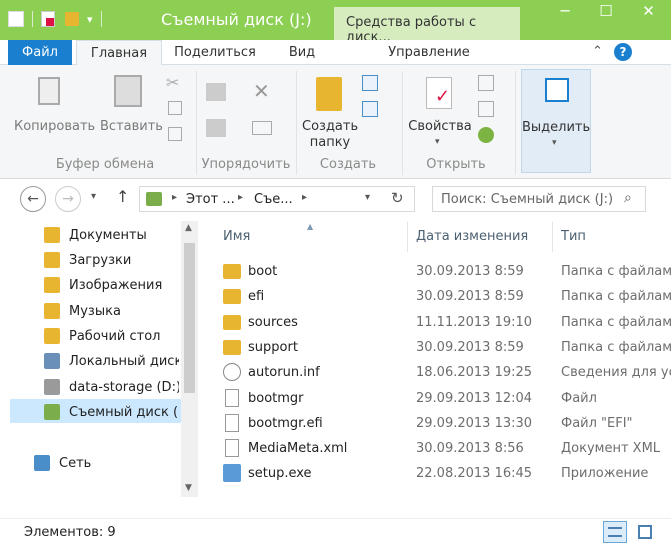 This screenshot has height=555, width=671. What do you see at coordinates (261, 91) in the screenshot?
I see `delete-icon: ✕` at bounding box center [261, 91].